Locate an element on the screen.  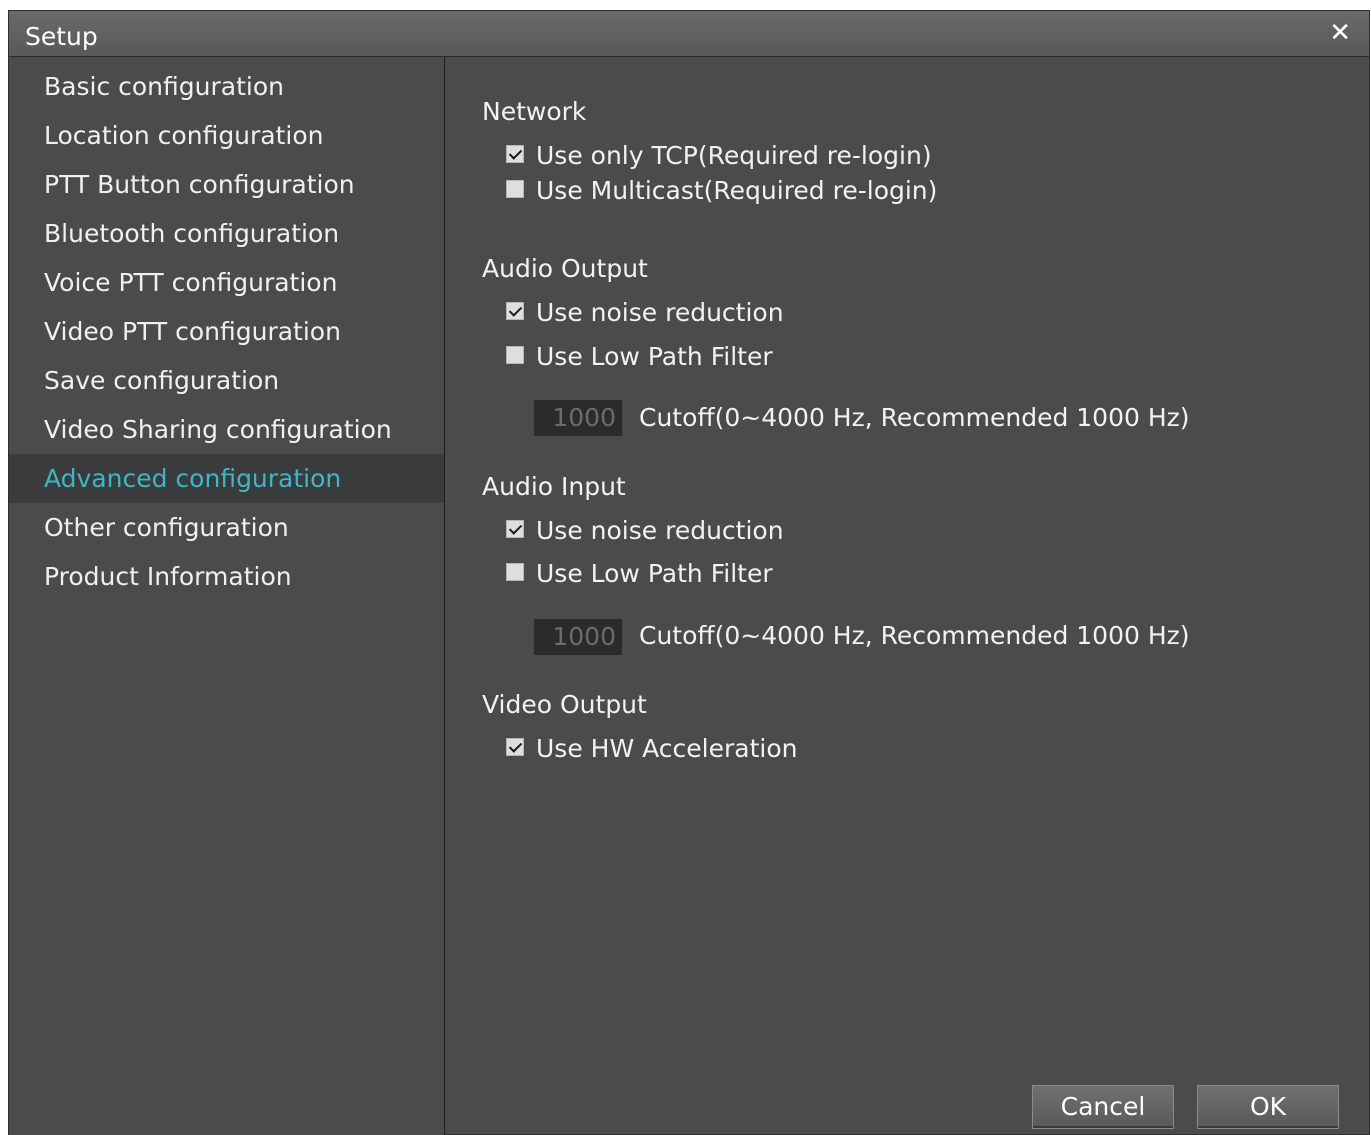
network-section-title: Network is located at coordinates (534, 111).